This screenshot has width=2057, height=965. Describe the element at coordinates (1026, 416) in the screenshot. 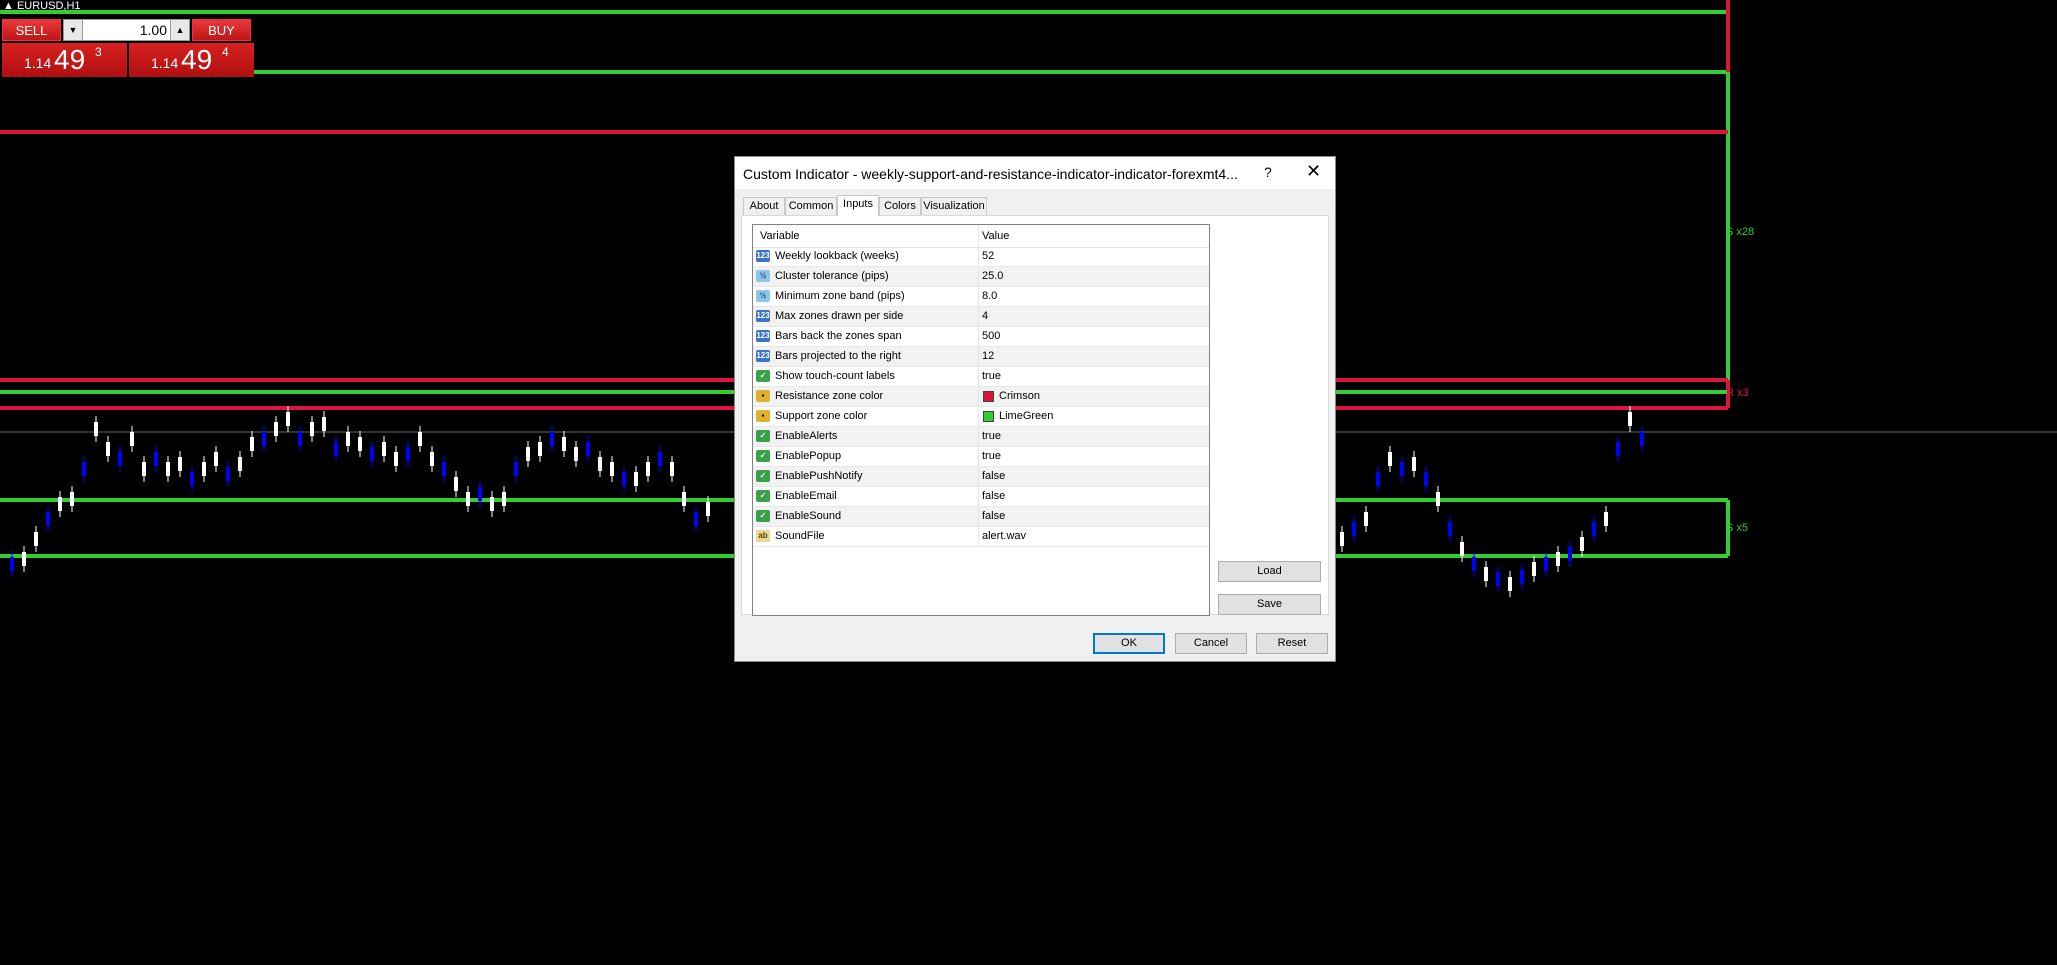

I see `input-value: LimeGreen` at that location.